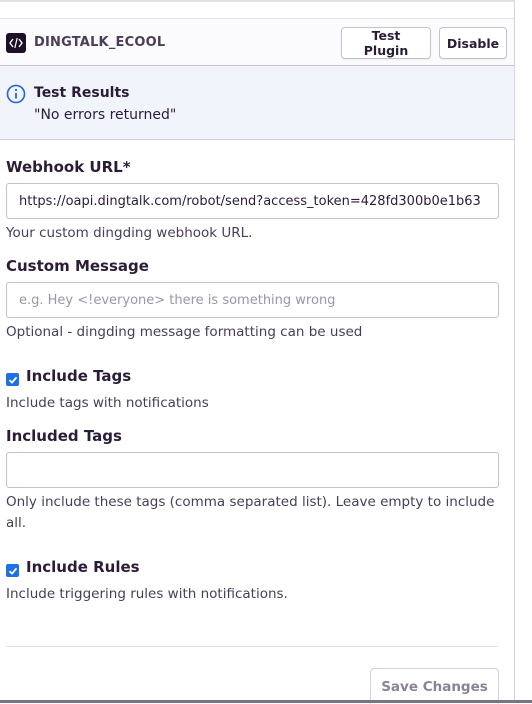  What do you see at coordinates (252, 646) in the screenshot?
I see `form-footer-divider` at bounding box center [252, 646].